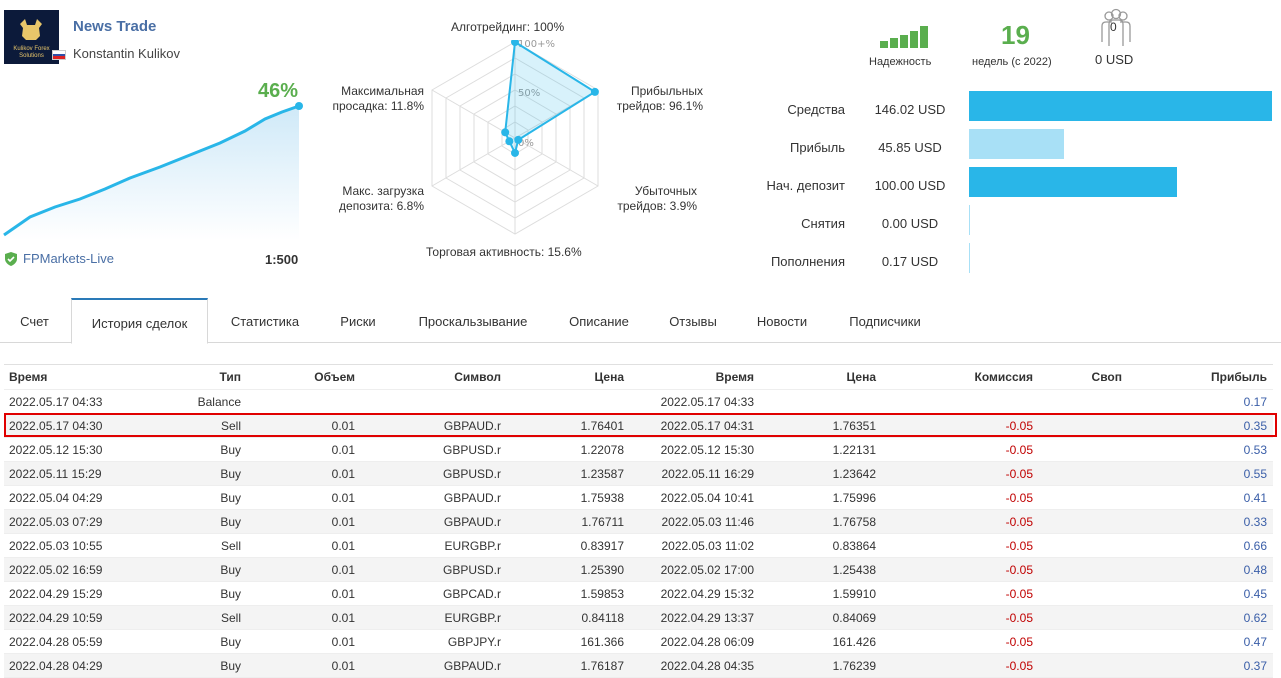 This screenshot has height=678, width=1281. I want to click on radar-label-load: Макс. загрузка депозита: 6.8%, so click(375, 199).